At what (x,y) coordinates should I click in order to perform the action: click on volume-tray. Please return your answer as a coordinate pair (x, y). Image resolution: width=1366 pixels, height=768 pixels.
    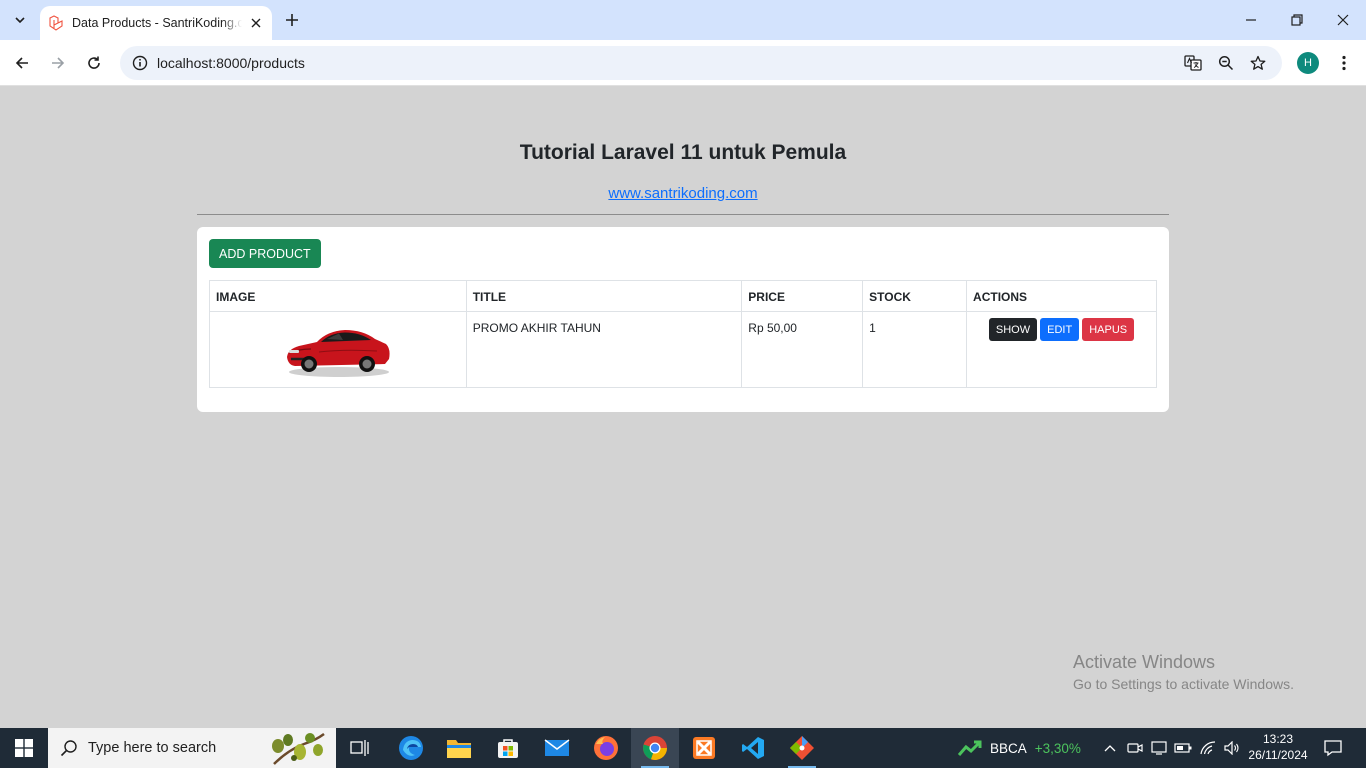
    Looking at the image, I should click on (1232, 748).